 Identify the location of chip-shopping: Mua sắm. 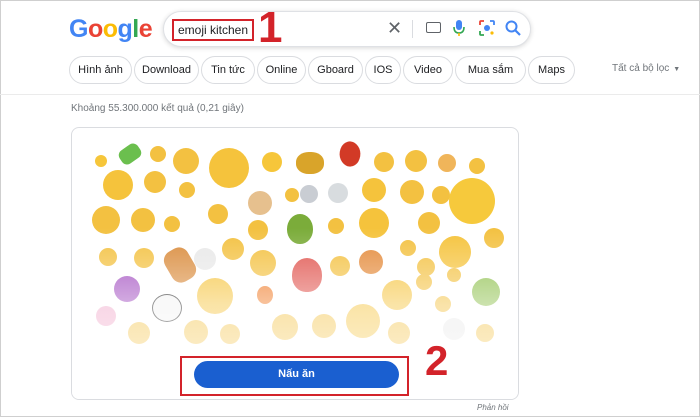
(490, 70).